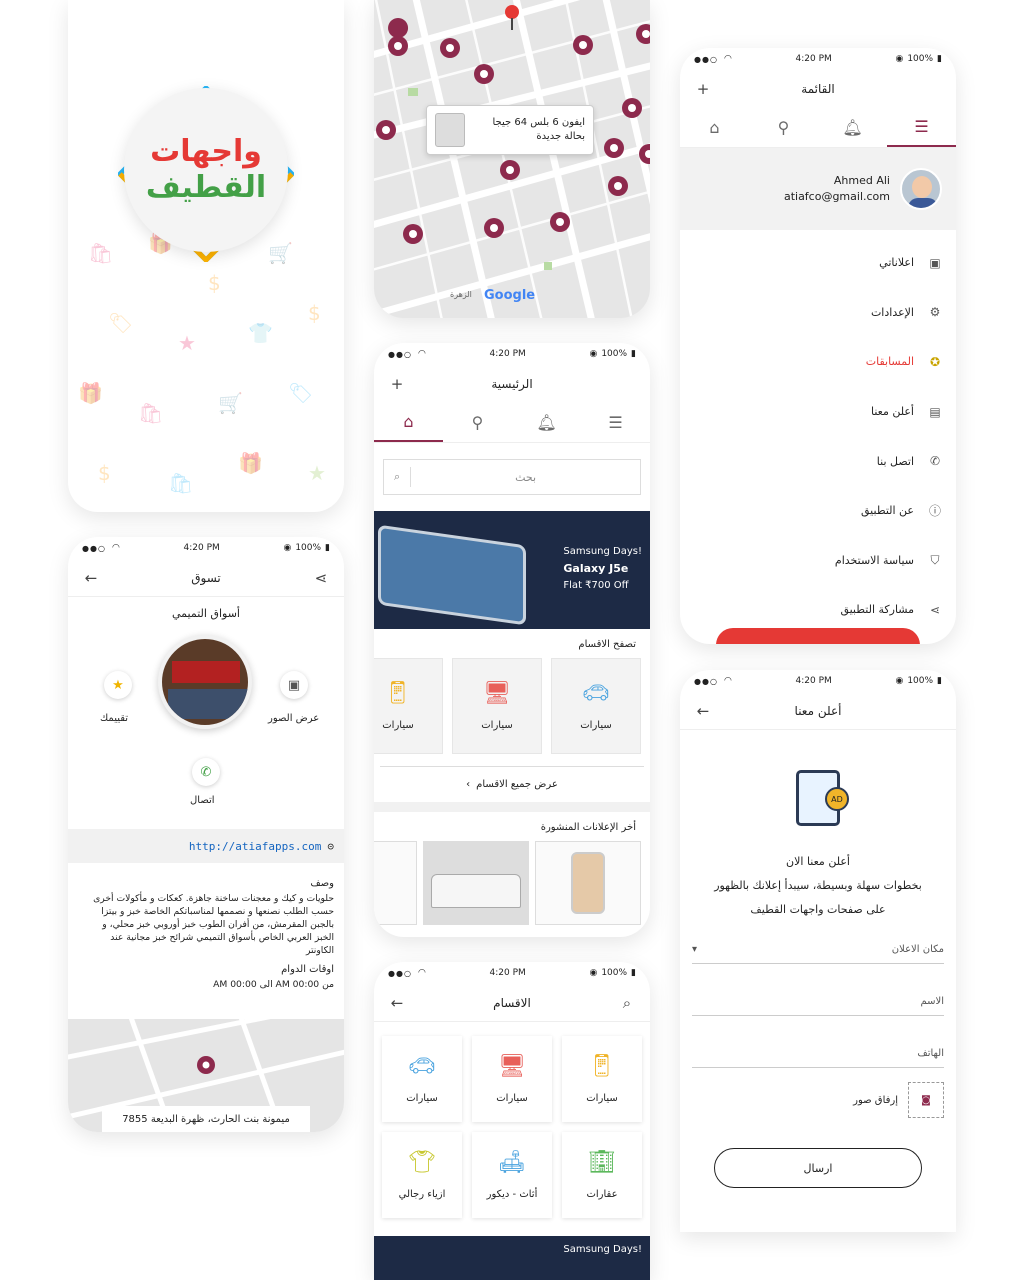 This screenshot has height=1280, width=1024. What do you see at coordinates (818, 461) in the screenshot?
I see `menu-item-contact: اتصل بنا ✆` at bounding box center [818, 461].